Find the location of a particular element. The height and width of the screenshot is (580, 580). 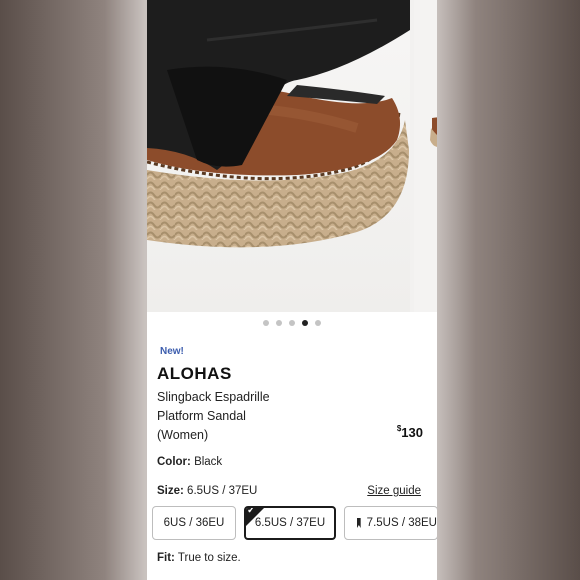

next-product-image is located at coordinates (425, 156).